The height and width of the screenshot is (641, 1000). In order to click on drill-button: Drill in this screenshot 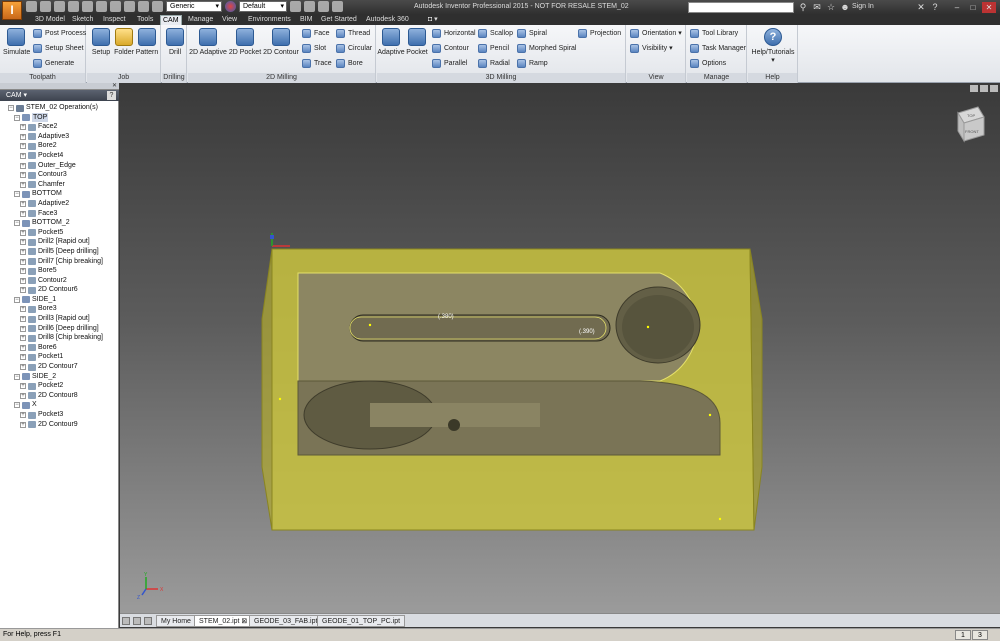, I will do `click(175, 42)`.